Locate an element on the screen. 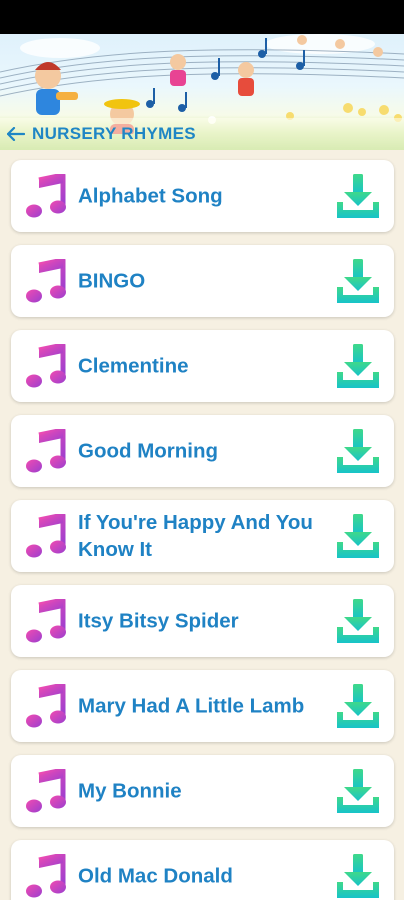 The width and height of the screenshot is (404, 900). song-item: Old Mac Donald is located at coordinates (202, 870).